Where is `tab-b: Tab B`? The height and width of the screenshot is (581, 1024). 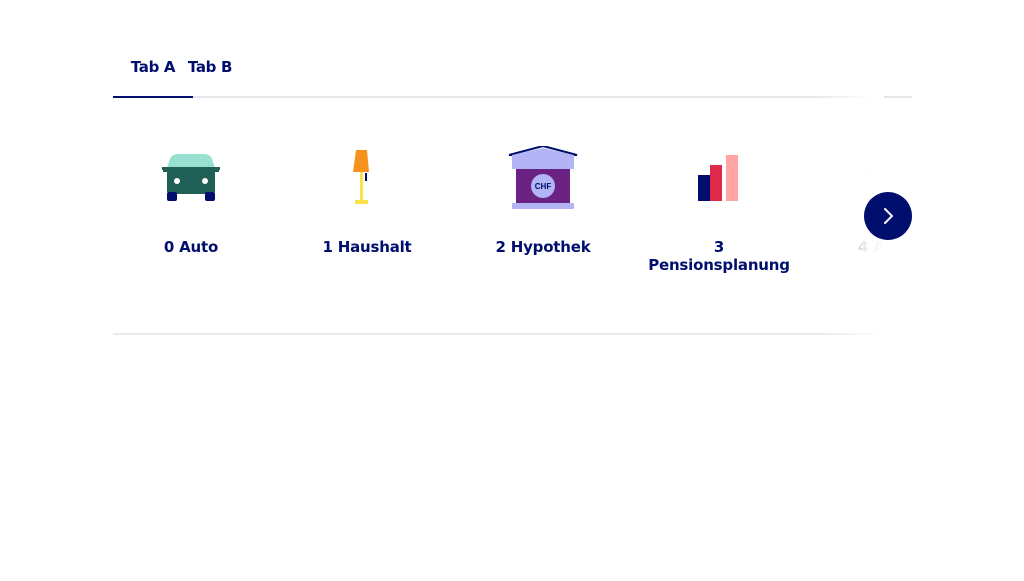 tab-b: Tab B is located at coordinates (210, 73).